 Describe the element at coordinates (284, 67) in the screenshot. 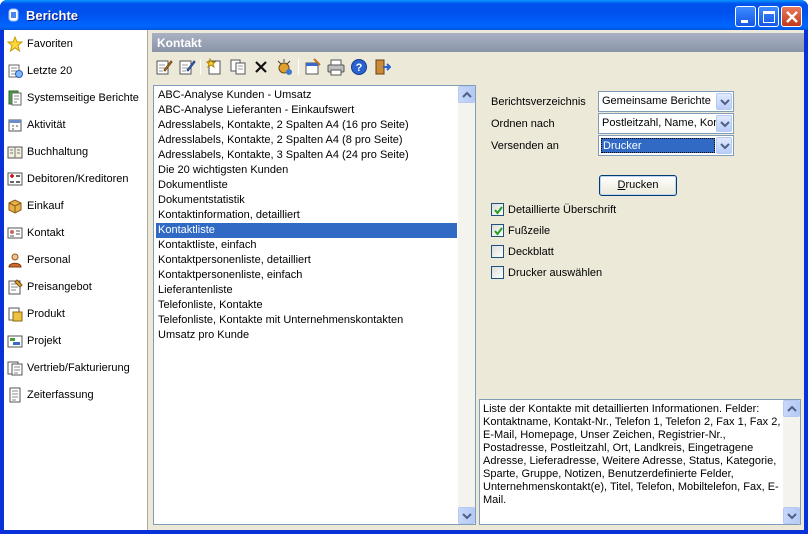

I see `wizard-icon` at that location.